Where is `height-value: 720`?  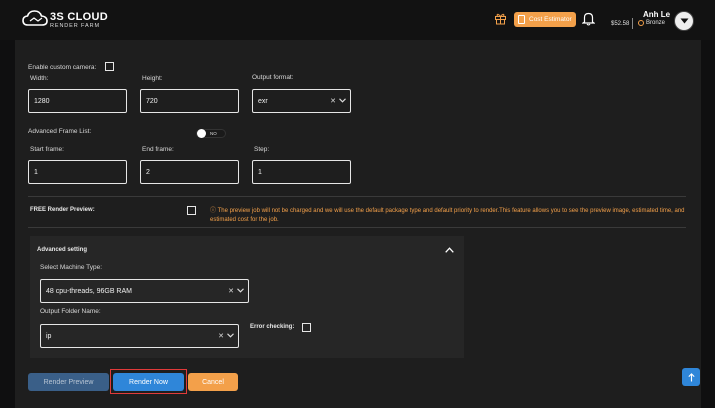
height-value: 720 is located at coordinates (152, 101).